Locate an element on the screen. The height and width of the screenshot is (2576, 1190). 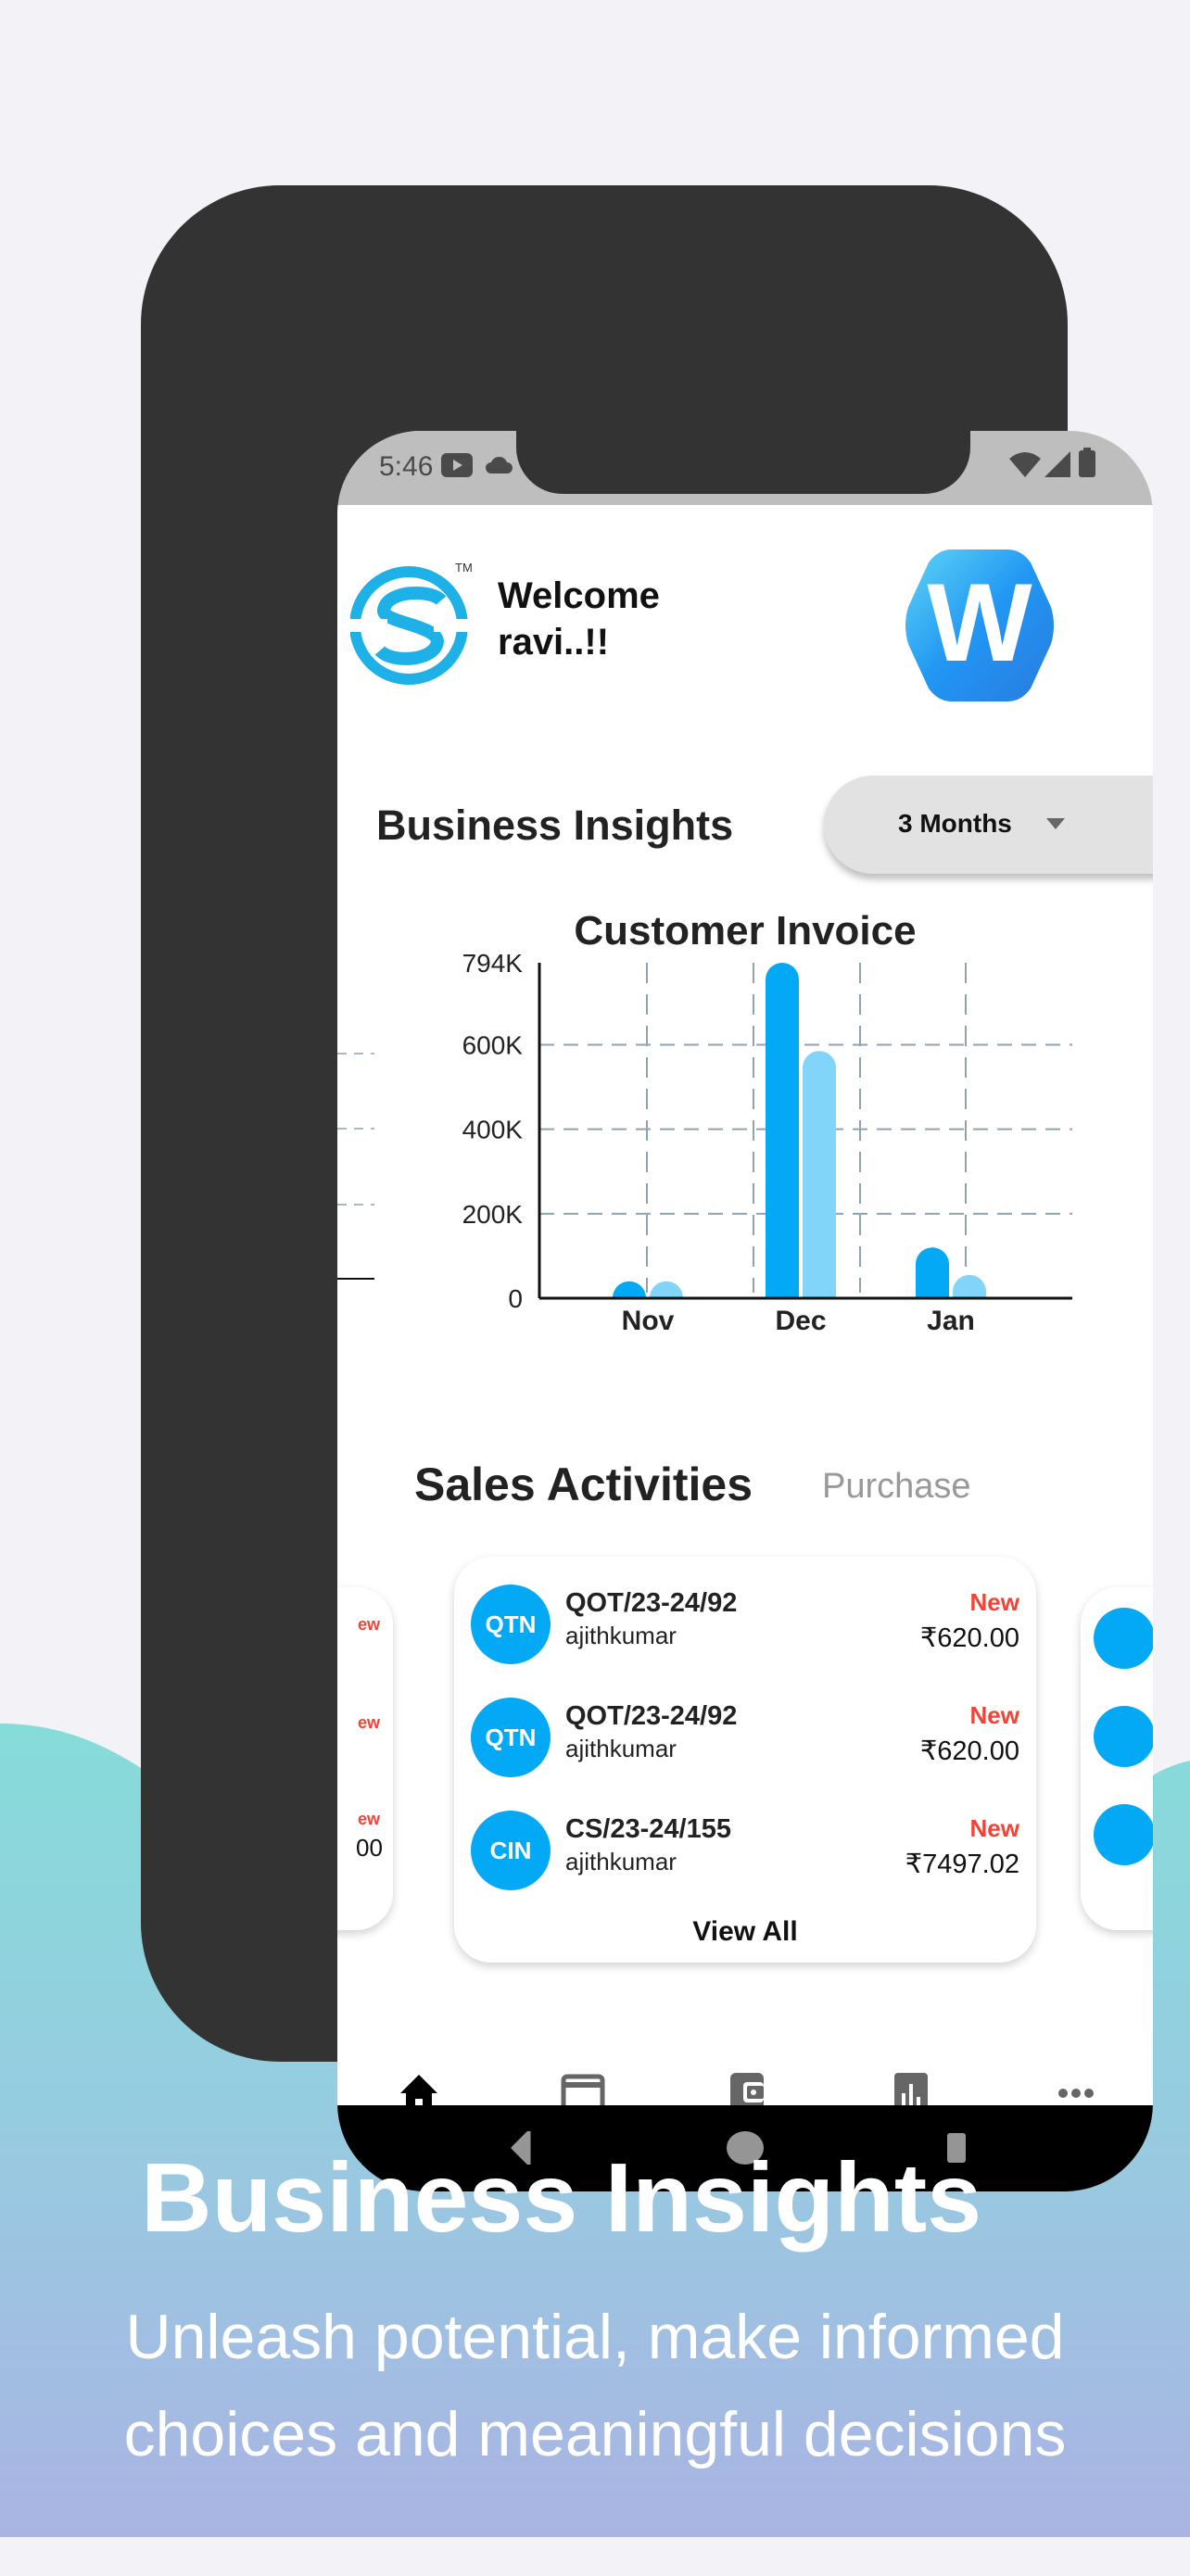
y-tick-label: 400K is located at coordinates (493, 1130).